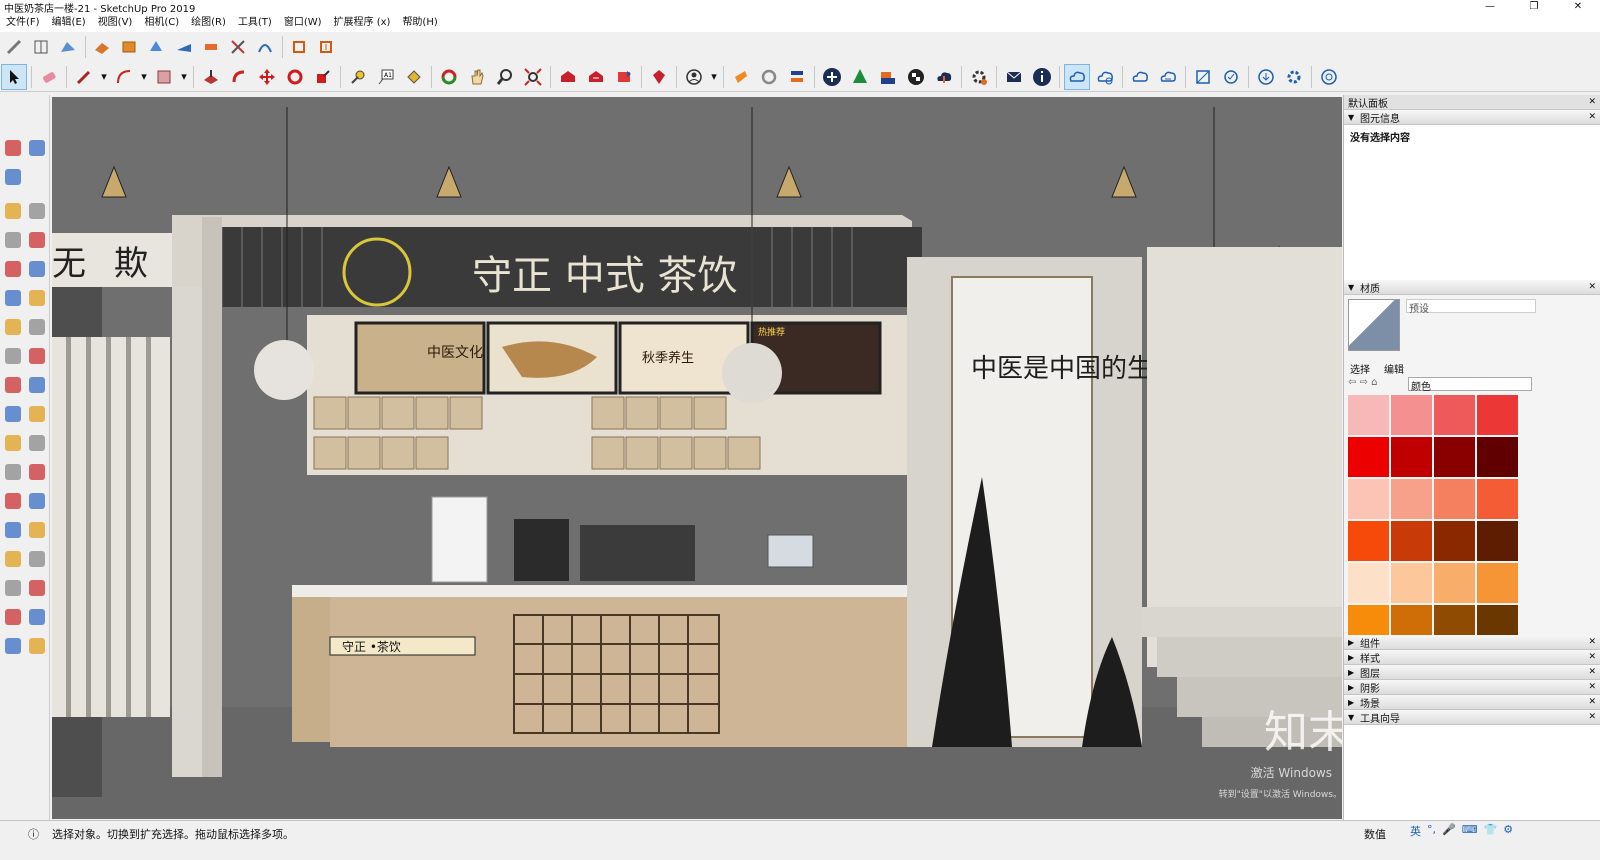 The image size is (1600, 860). What do you see at coordinates (299, 47) in the screenshot?
I see `outer-frame-button` at bounding box center [299, 47].